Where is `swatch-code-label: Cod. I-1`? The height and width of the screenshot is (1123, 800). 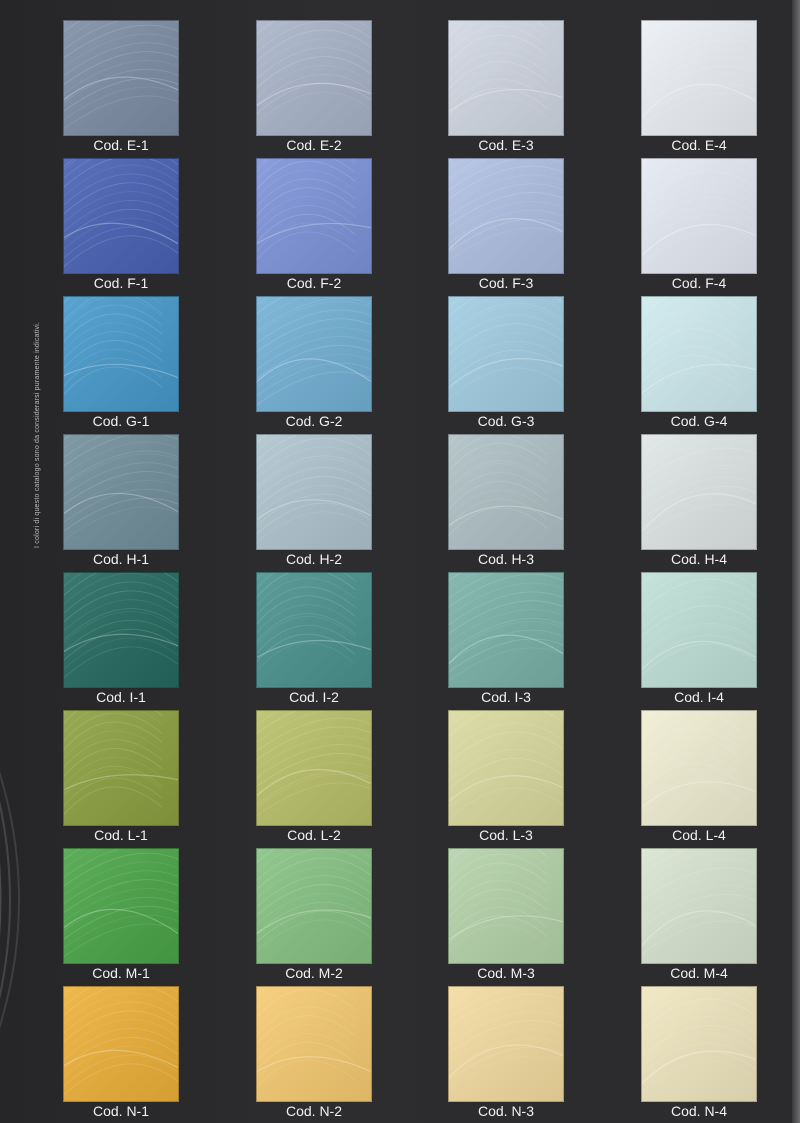
swatch-code-label: Cod. I-1 is located at coordinates (121, 697).